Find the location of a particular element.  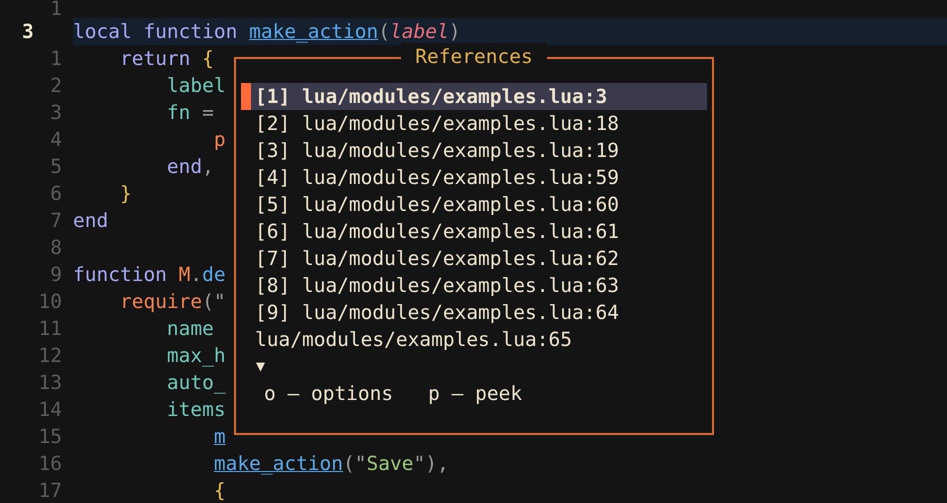

reference-item: [7] lua/modules/examples.lua:62 is located at coordinates (474, 258).